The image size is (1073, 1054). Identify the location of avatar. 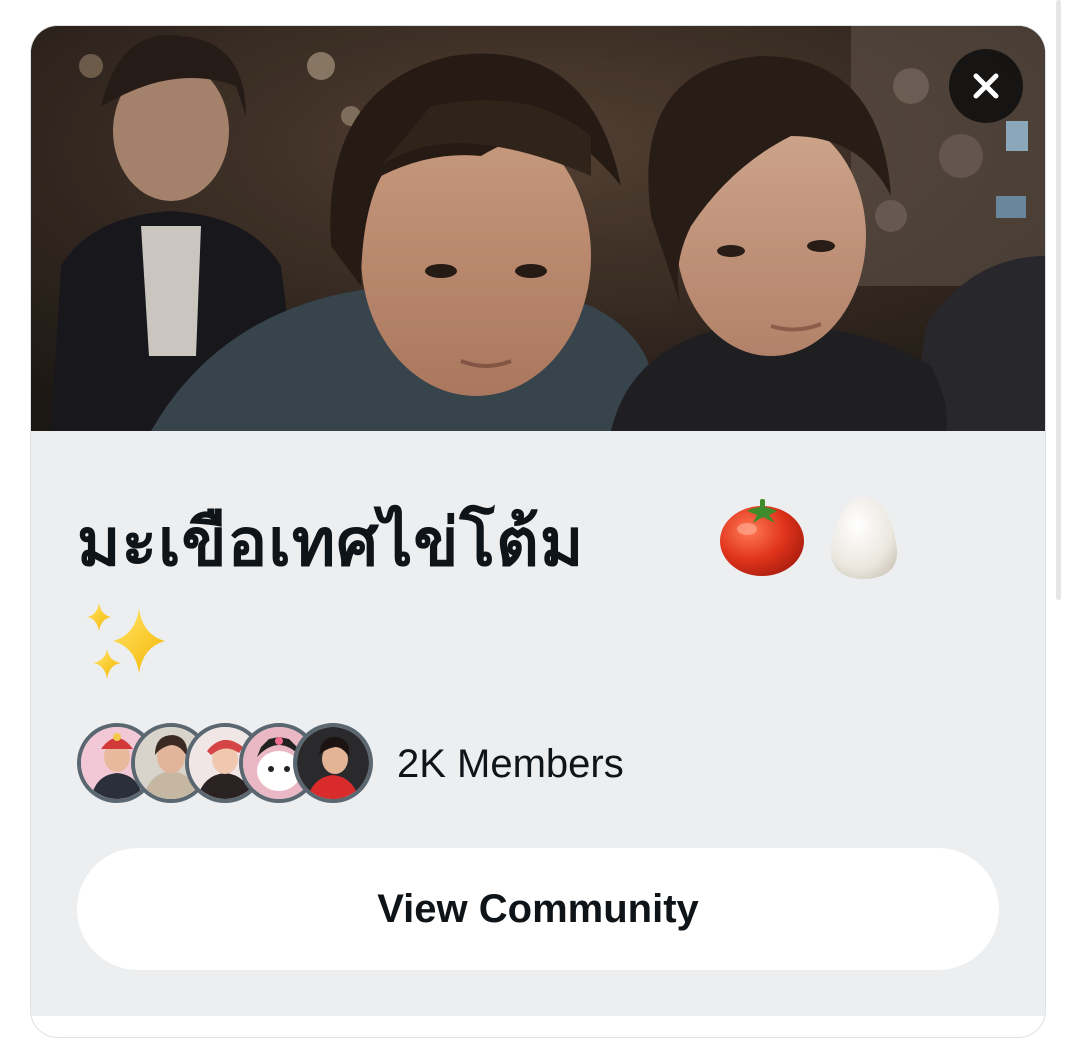
(333, 763).